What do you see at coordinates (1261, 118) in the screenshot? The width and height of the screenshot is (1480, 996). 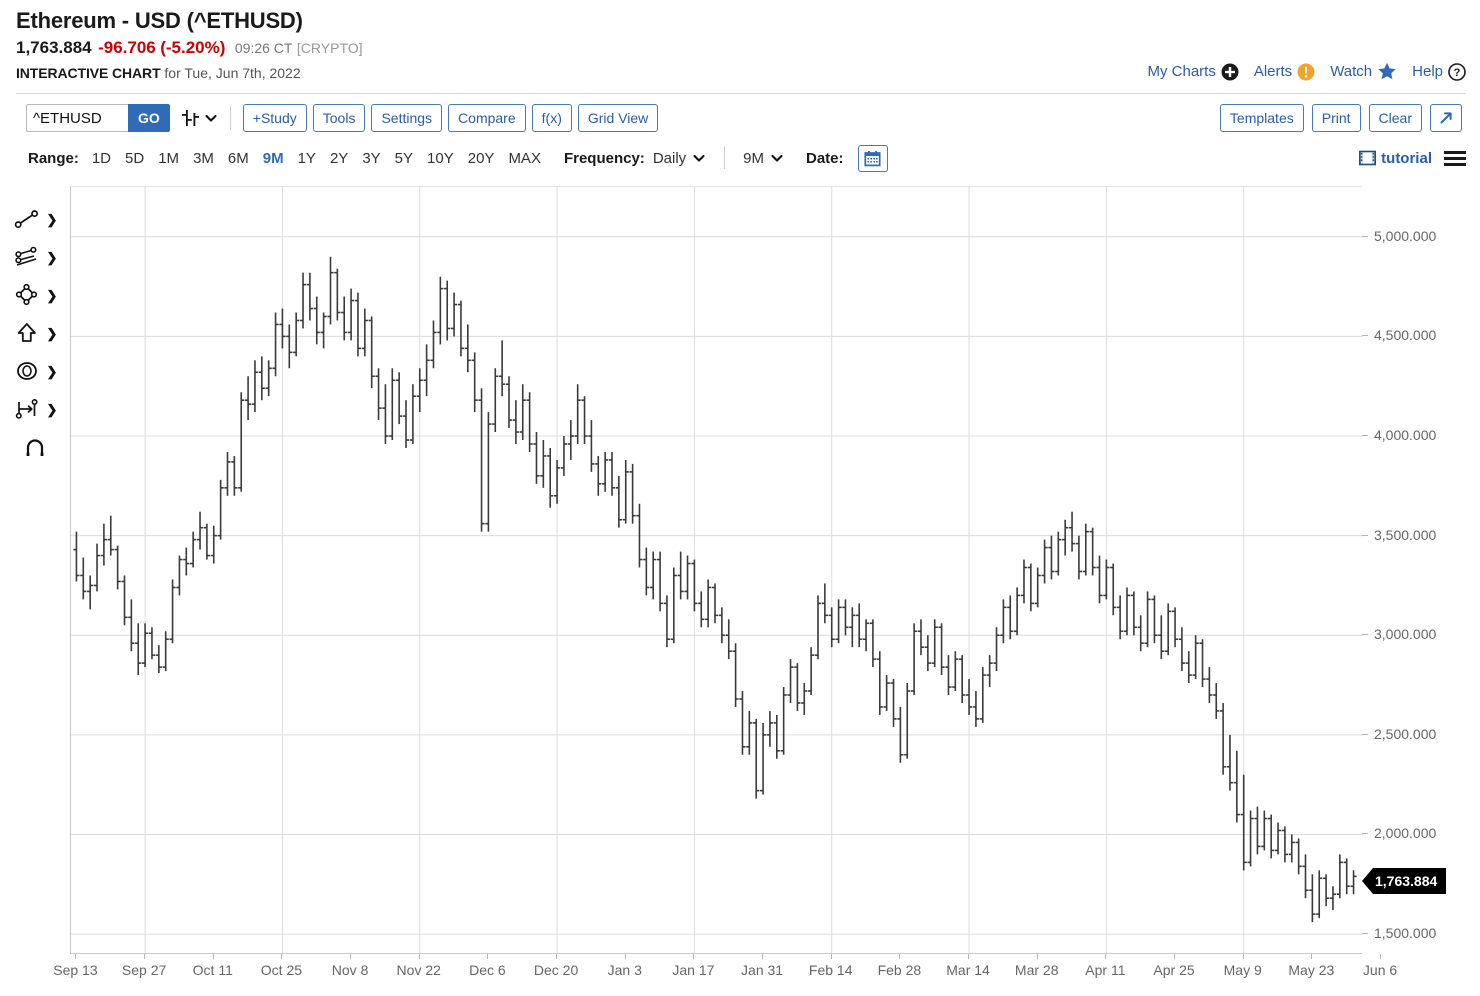 I see `templates-button: Templates` at bounding box center [1261, 118].